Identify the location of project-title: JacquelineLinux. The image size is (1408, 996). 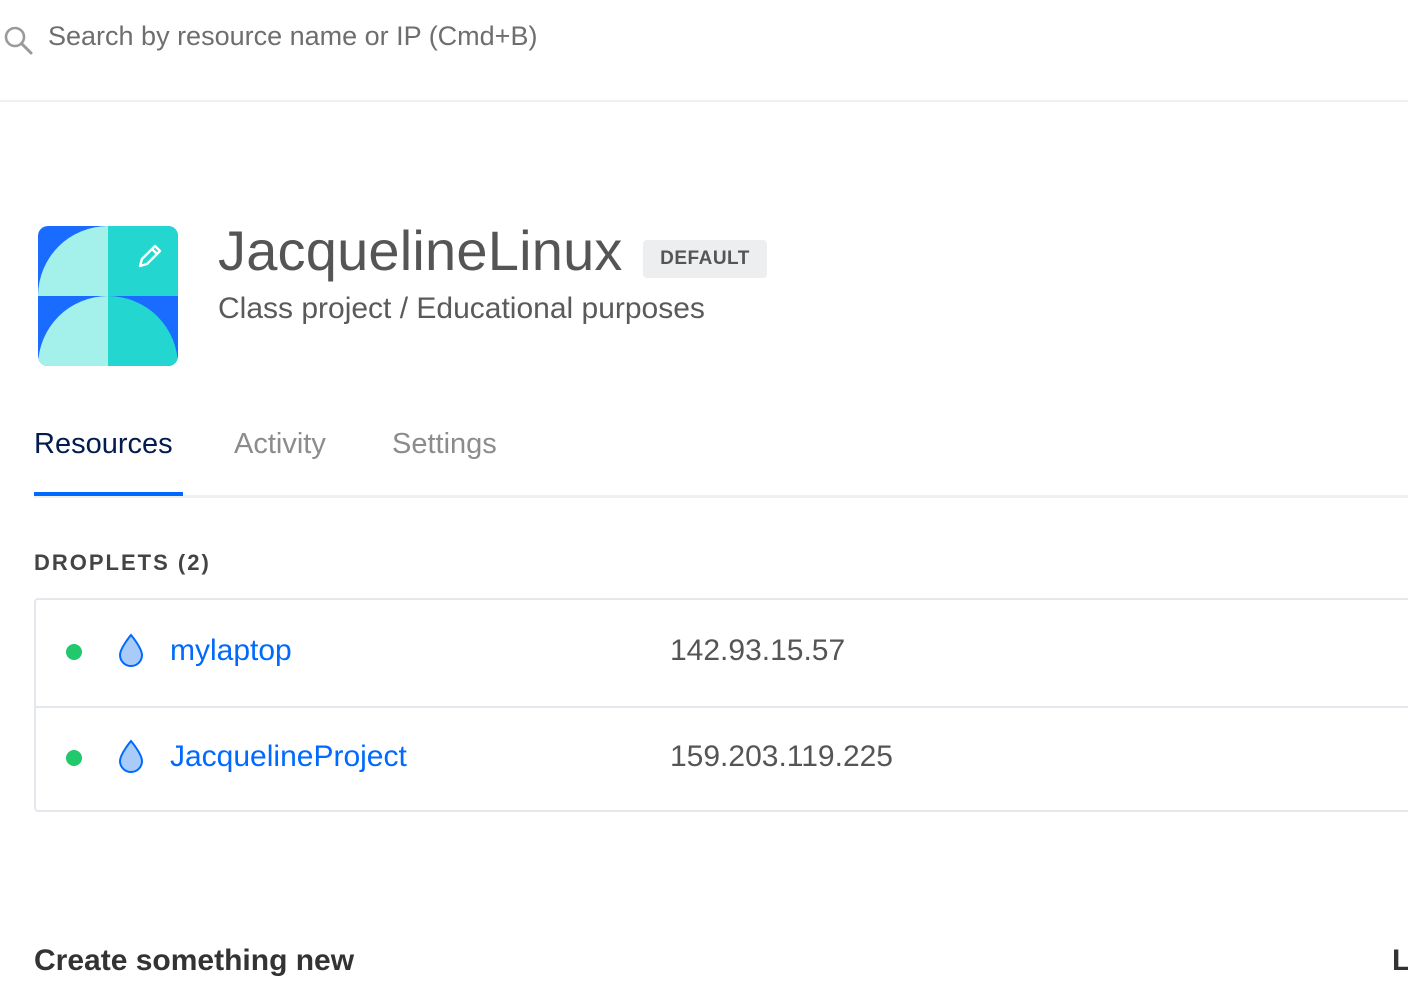
(420, 250).